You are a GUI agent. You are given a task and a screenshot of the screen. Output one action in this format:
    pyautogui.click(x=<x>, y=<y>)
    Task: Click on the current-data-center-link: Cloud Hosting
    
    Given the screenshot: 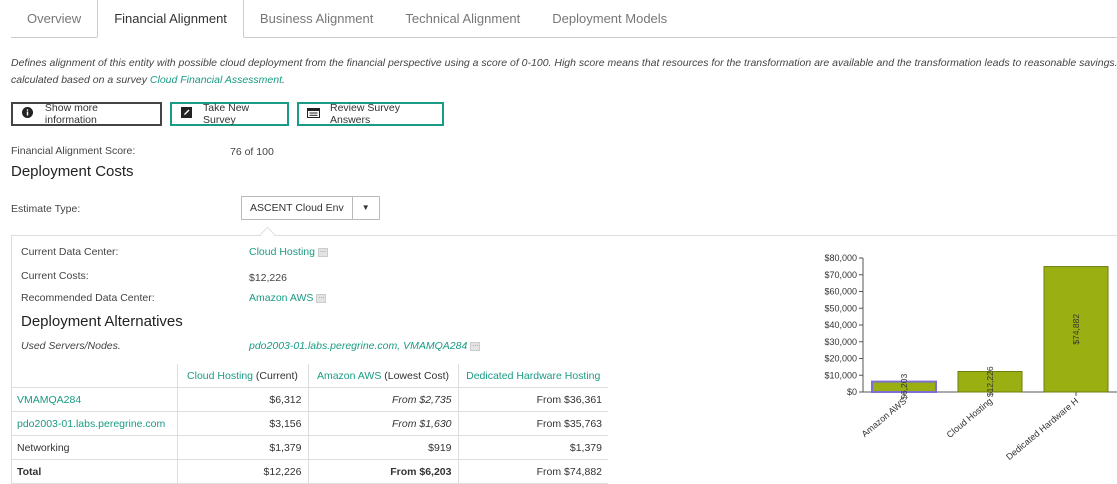 What is the action you would take?
    pyautogui.click(x=282, y=252)
    